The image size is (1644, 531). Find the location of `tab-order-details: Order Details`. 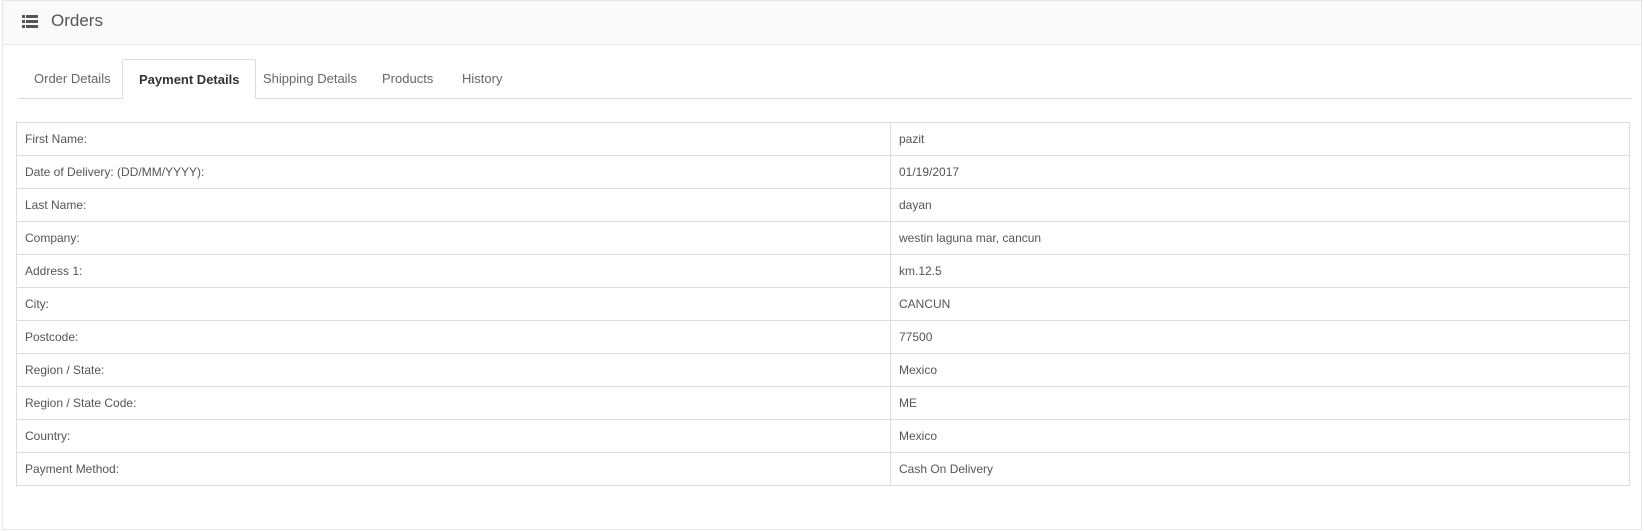

tab-order-details: Order Details is located at coordinates (72, 78).